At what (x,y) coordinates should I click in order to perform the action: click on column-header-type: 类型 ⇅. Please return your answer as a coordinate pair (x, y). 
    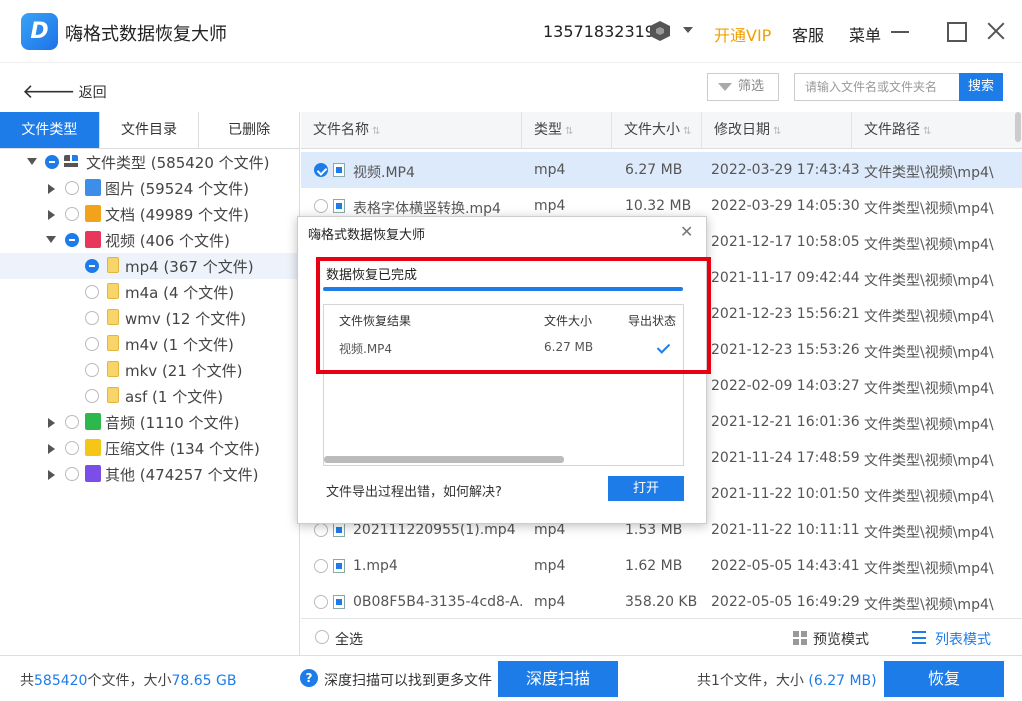
    Looking at the image, I should click on (567, 130).